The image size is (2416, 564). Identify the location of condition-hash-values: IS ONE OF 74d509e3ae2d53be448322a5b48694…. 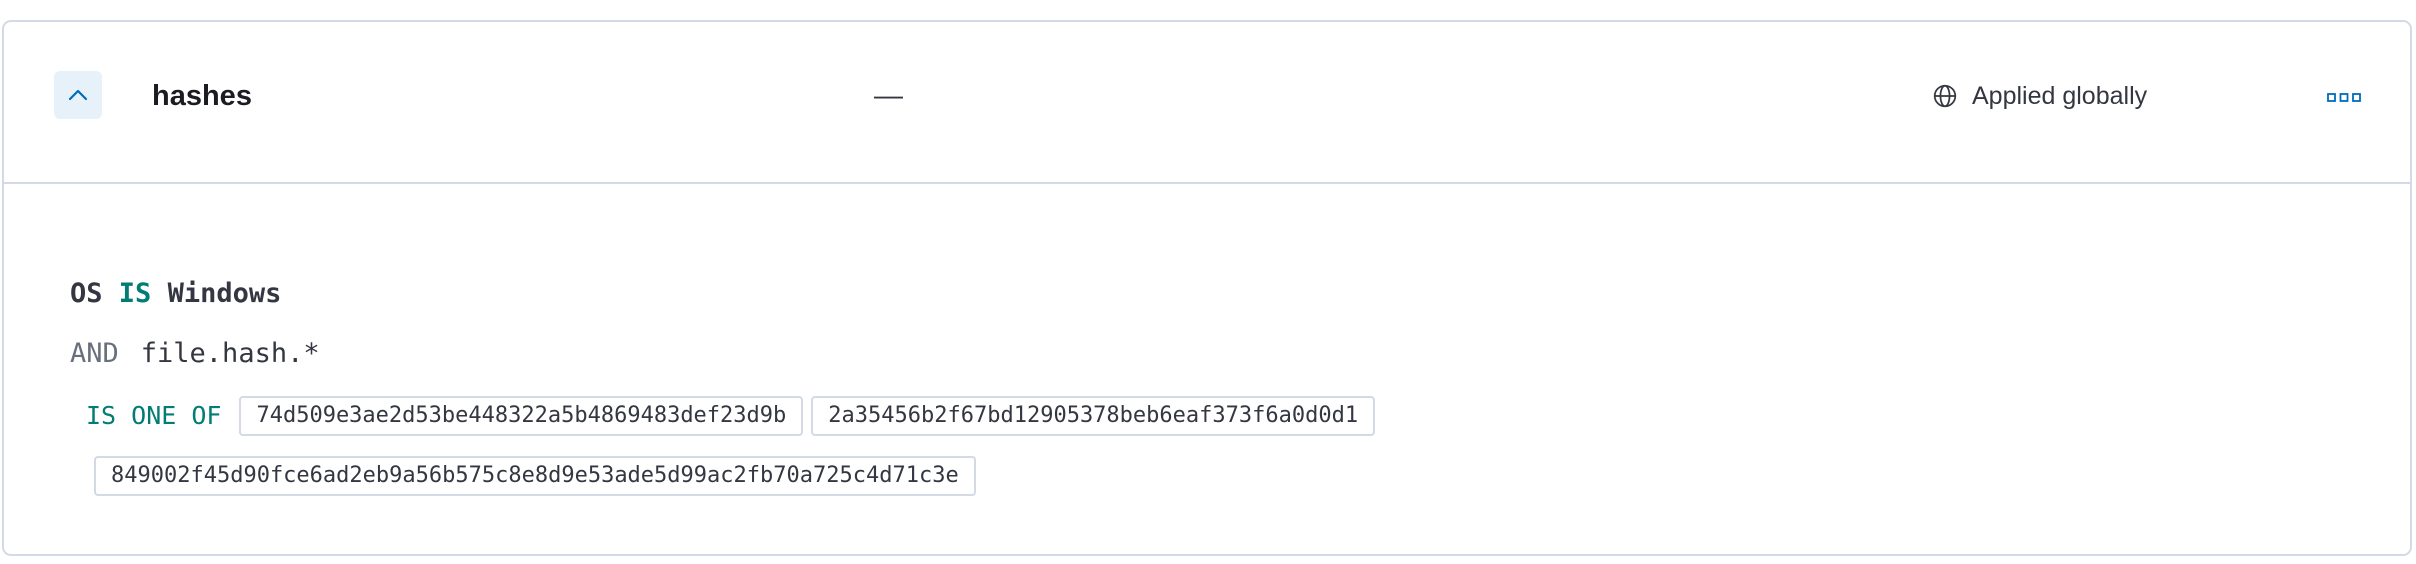
(836, 446).